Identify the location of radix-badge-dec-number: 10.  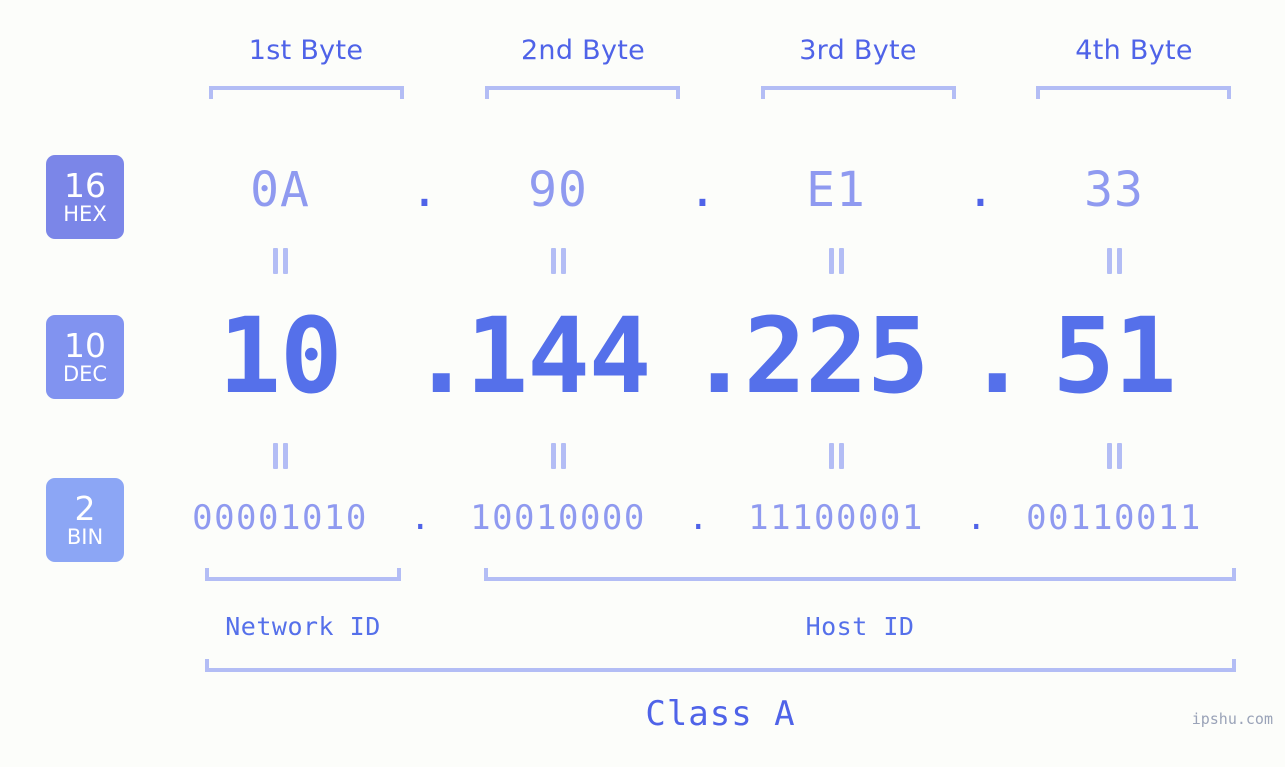
(85, 345).